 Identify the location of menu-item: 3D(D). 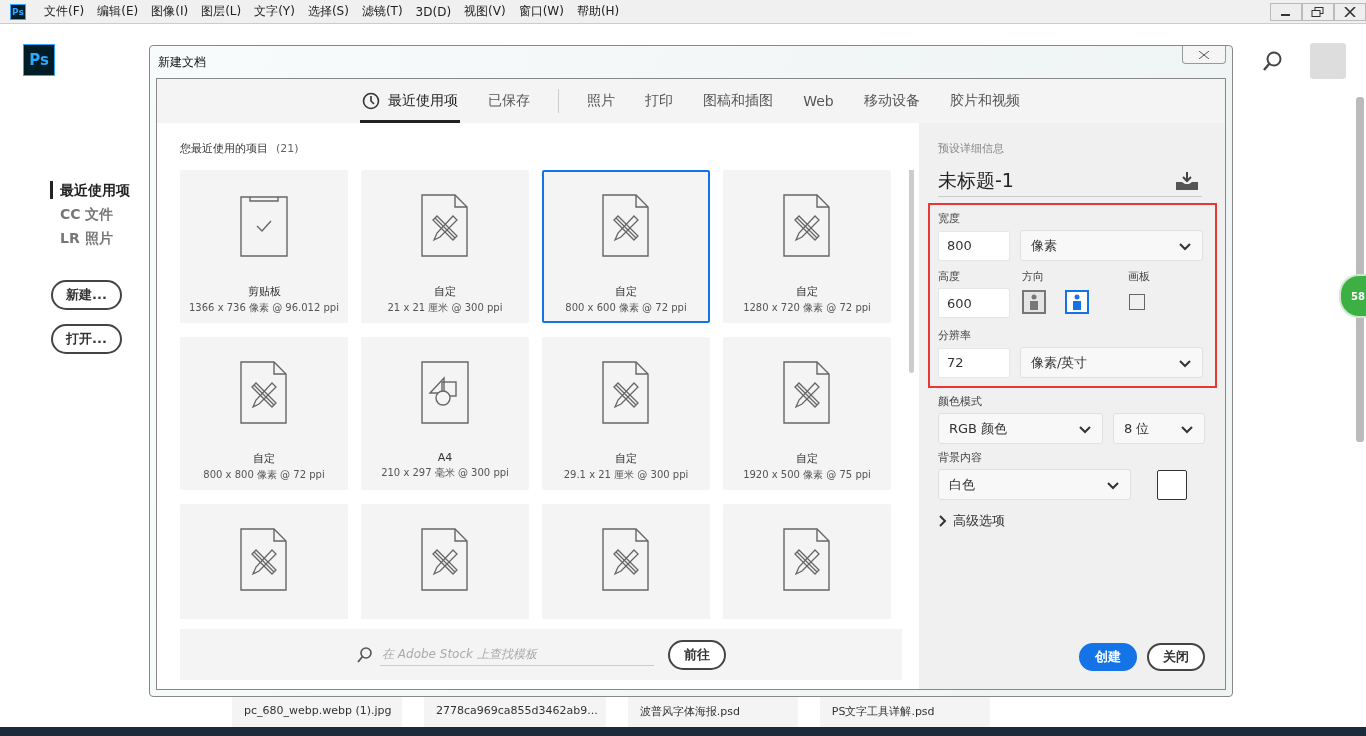
(433, 11).